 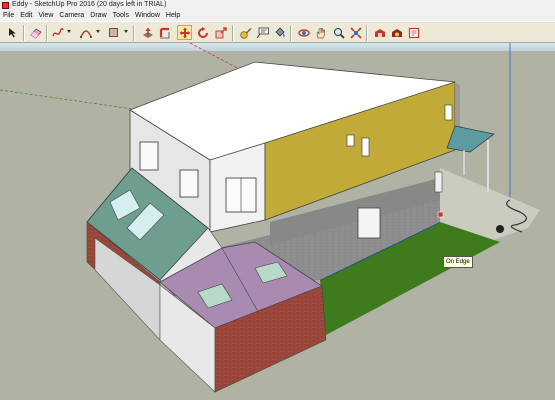 I want to click on inference-tooltip: On Edge, so click(x=458, y=262).